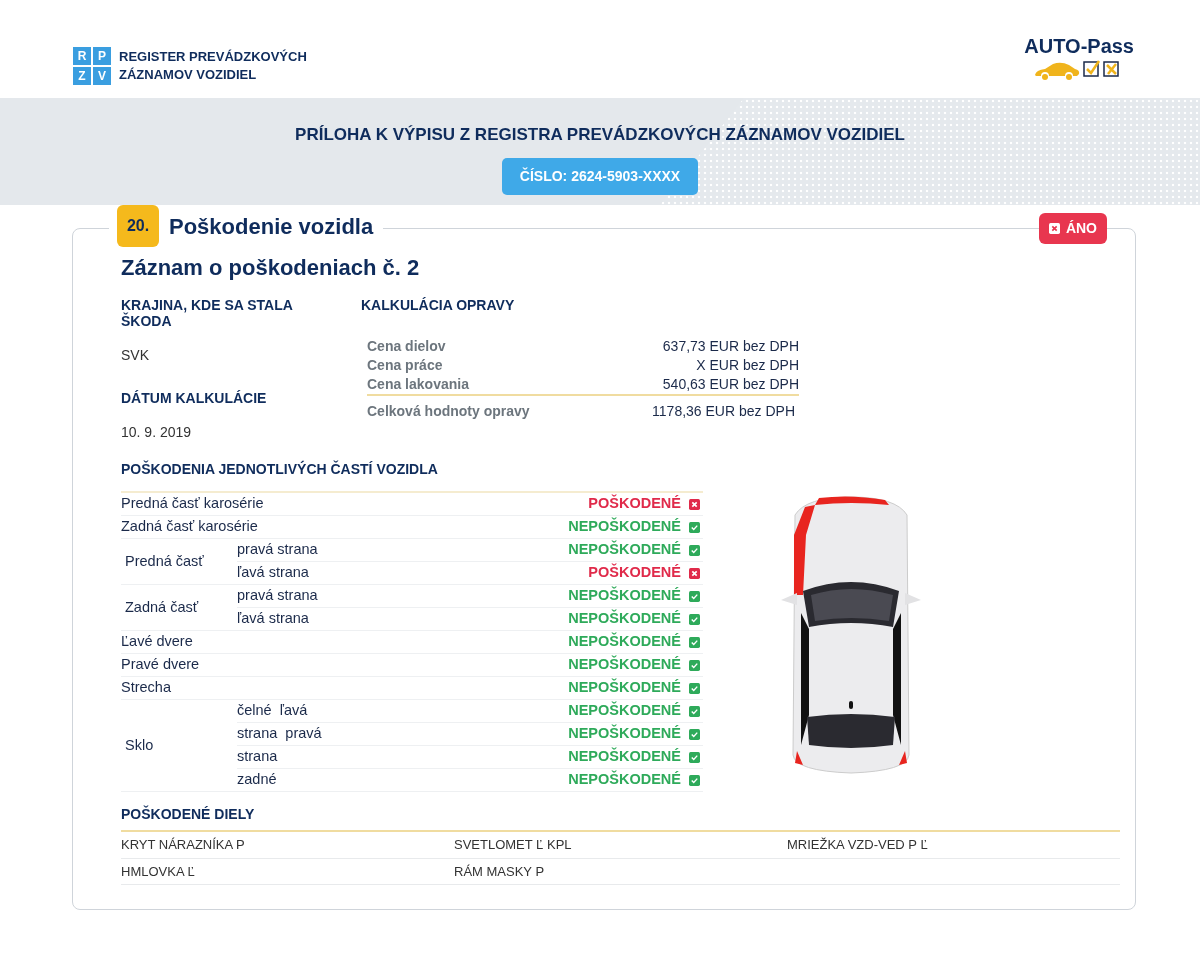 This screenshot has width=1200, height=961. Describe the element at coordinates (157, 433) in the screenshot. I see `field-value: 10. 9. 2019` at that location.